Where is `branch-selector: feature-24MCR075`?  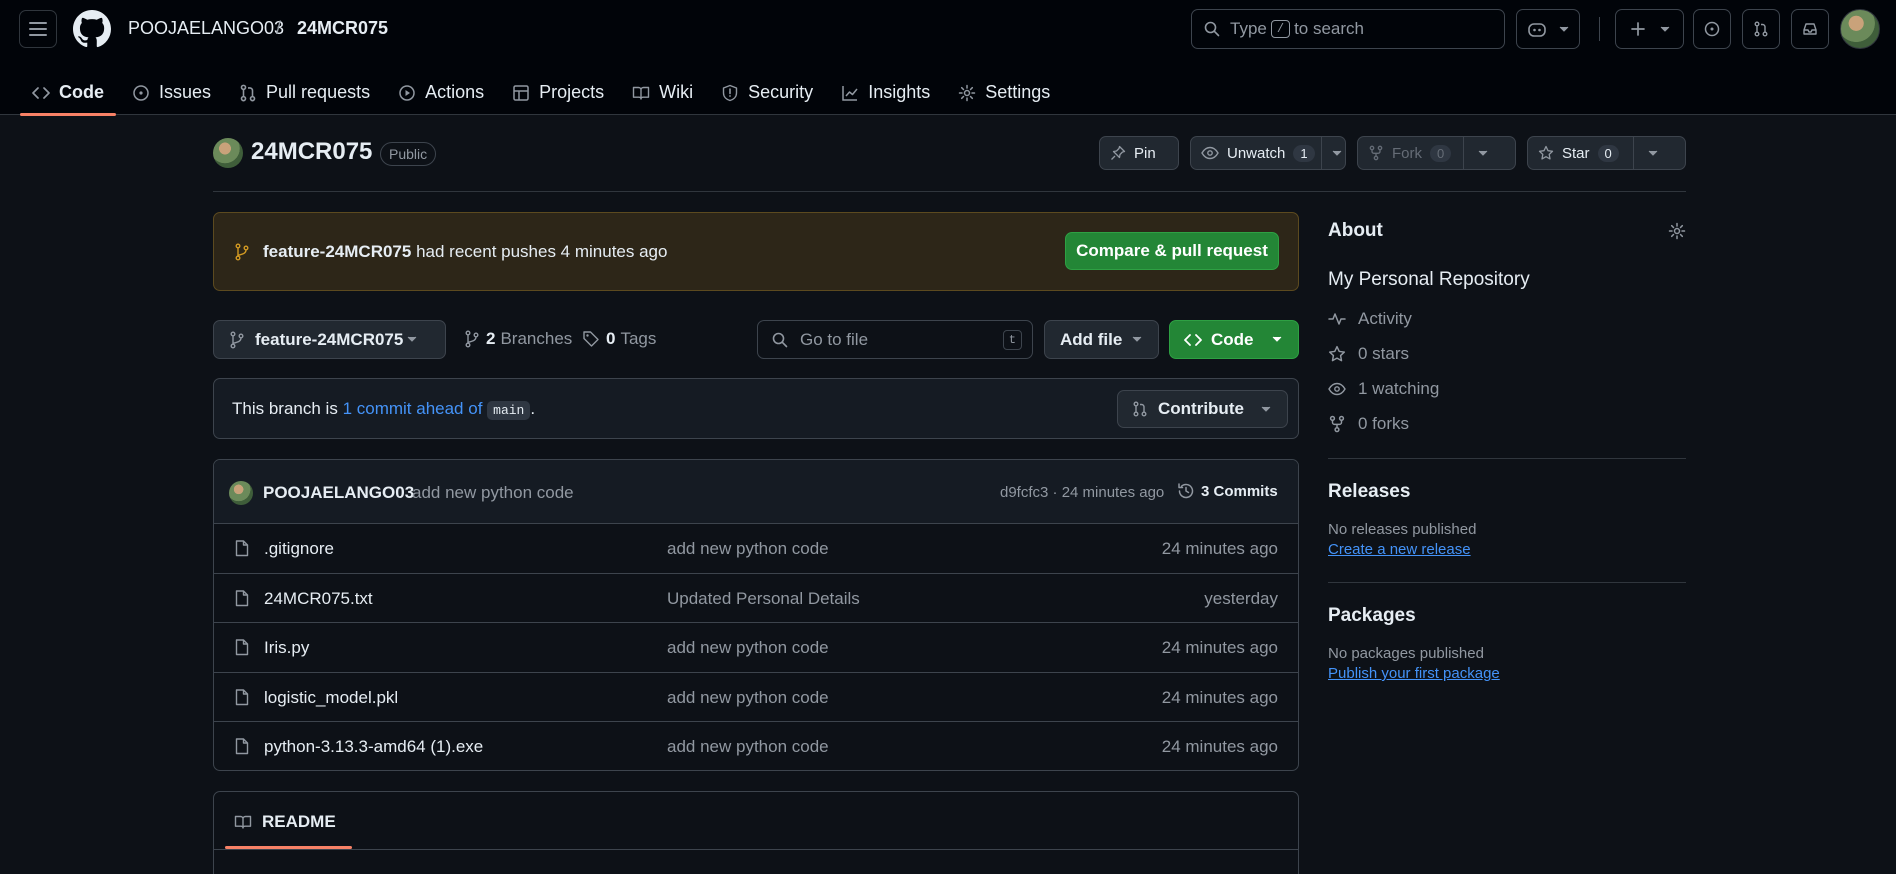
branch-selector: feature-24MCR075 is located at coordinates (329, 339).